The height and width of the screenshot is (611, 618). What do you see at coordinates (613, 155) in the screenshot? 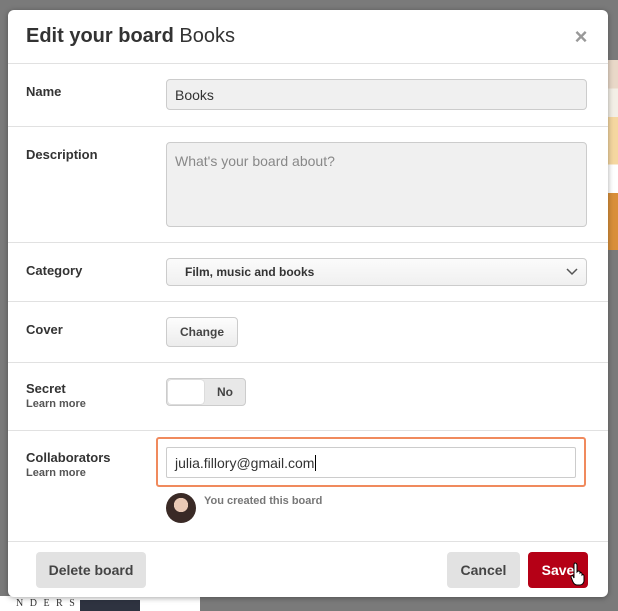
I see `background-page-right-edge` at bounding box center [613, 155].